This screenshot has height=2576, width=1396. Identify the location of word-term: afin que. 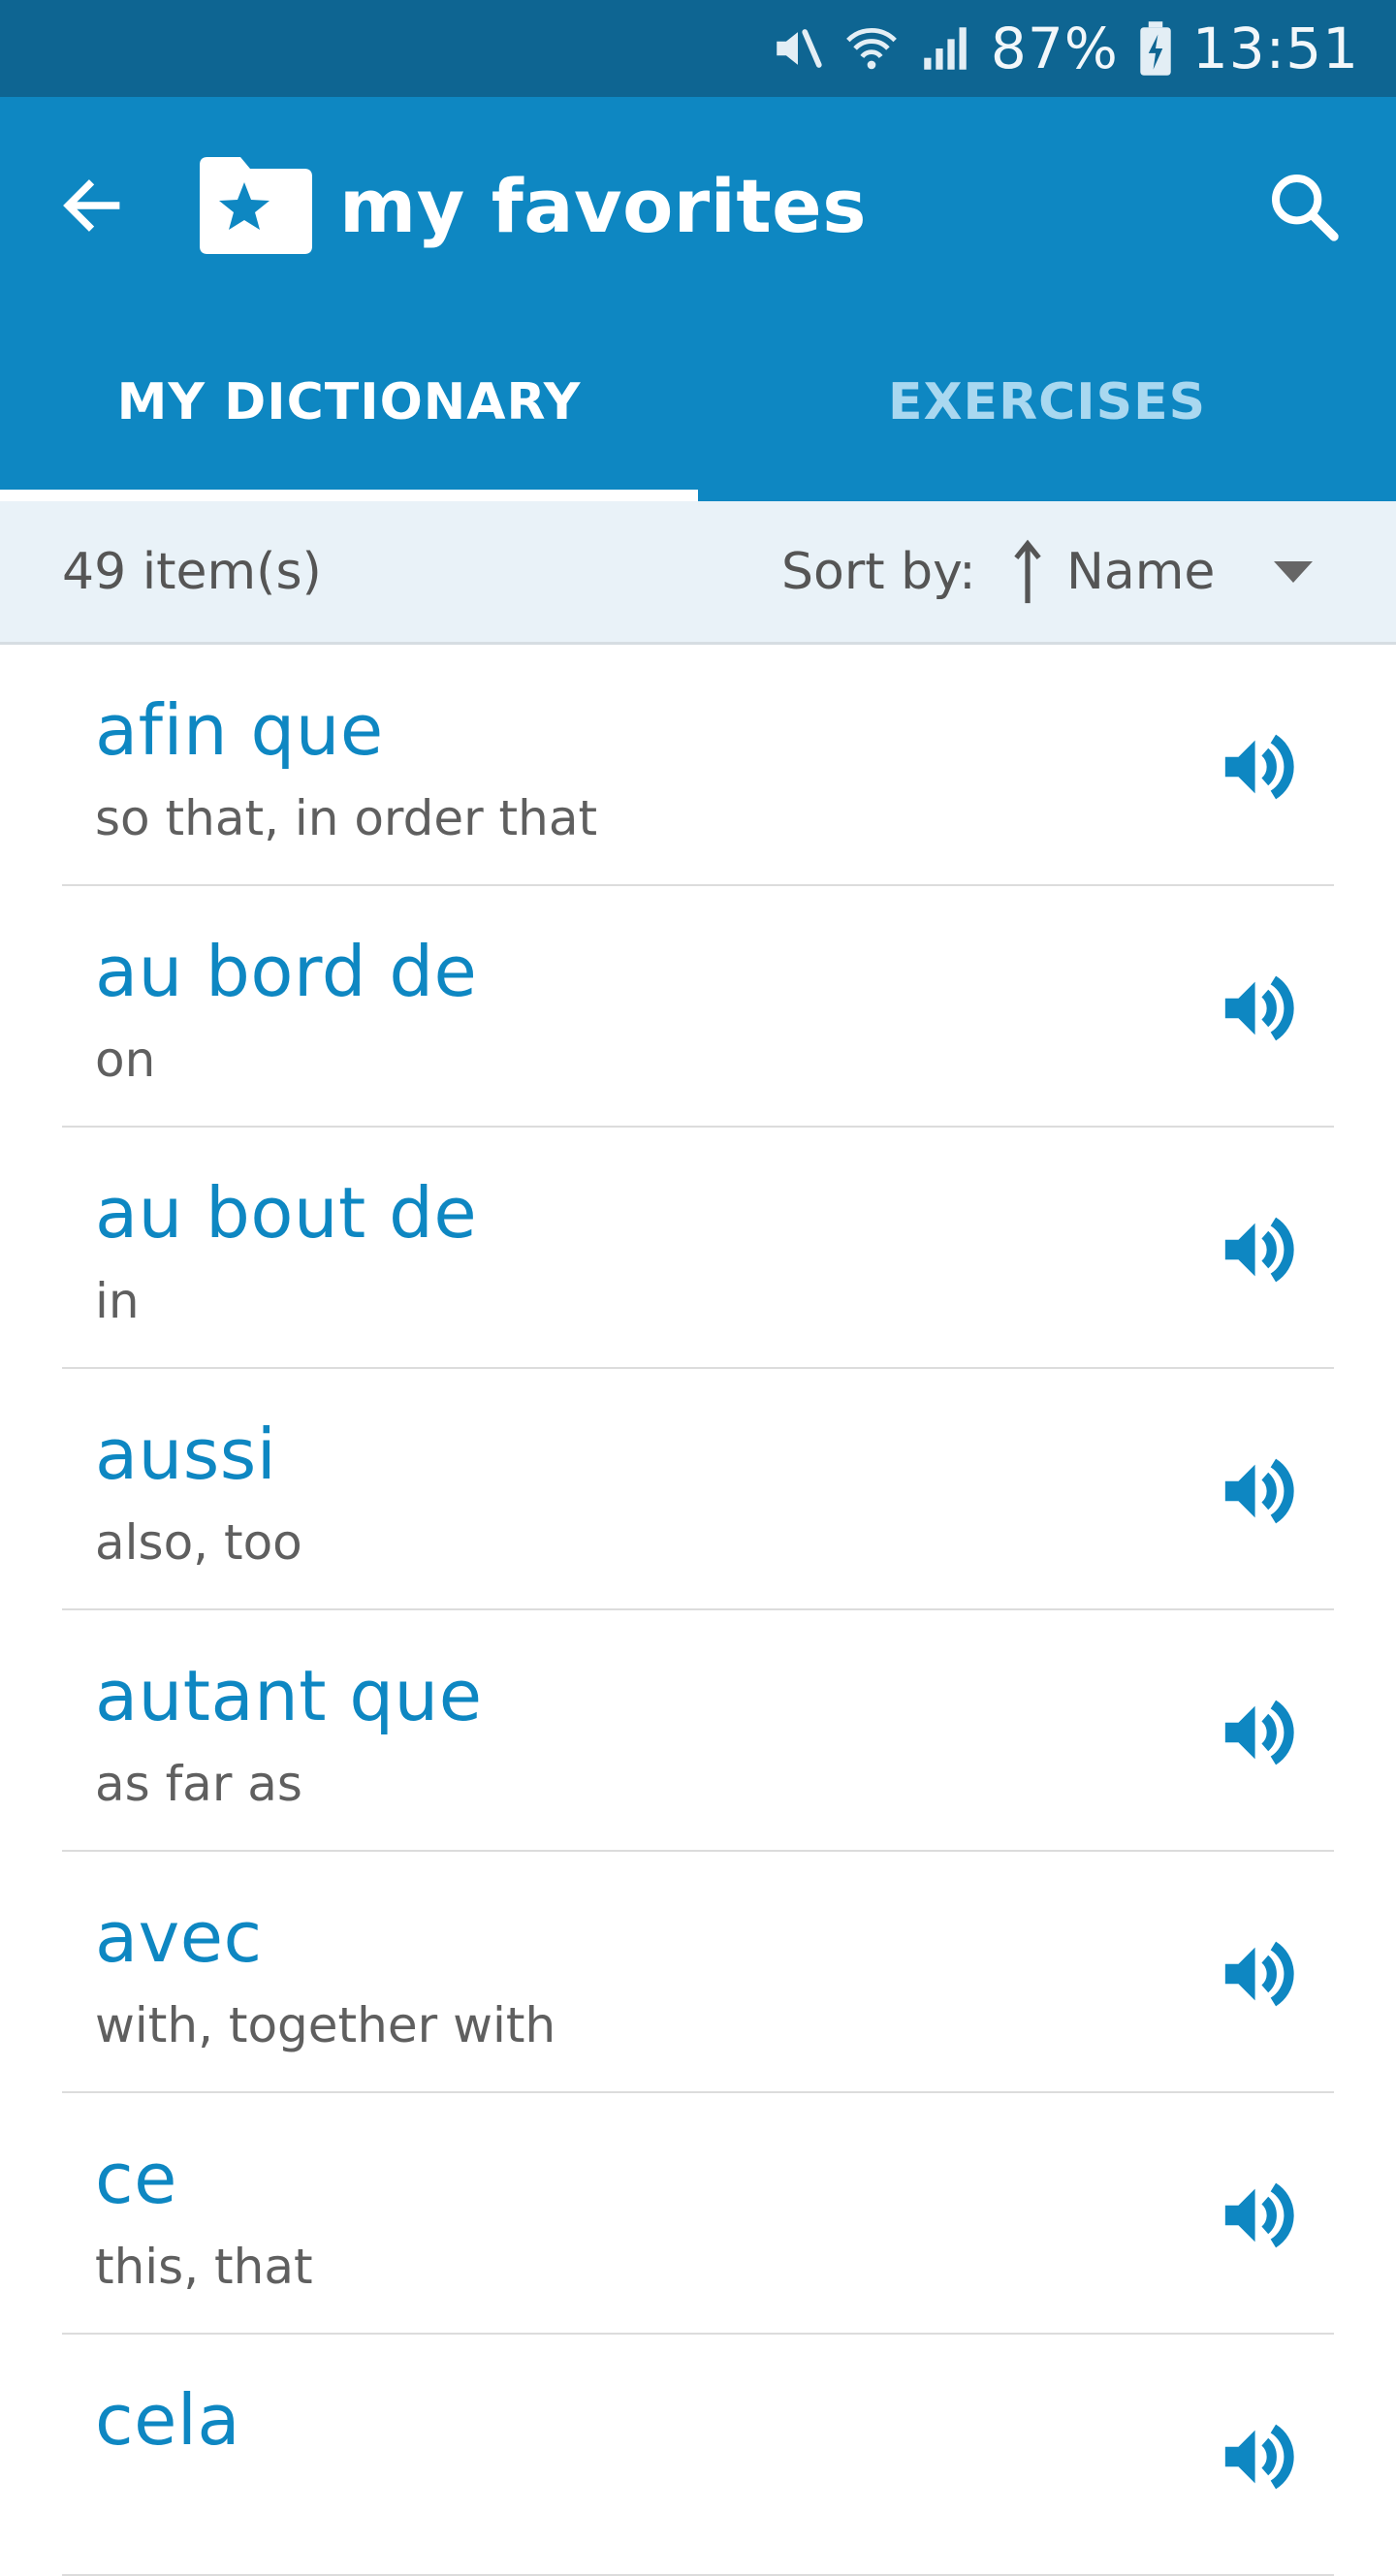
(239, 730).